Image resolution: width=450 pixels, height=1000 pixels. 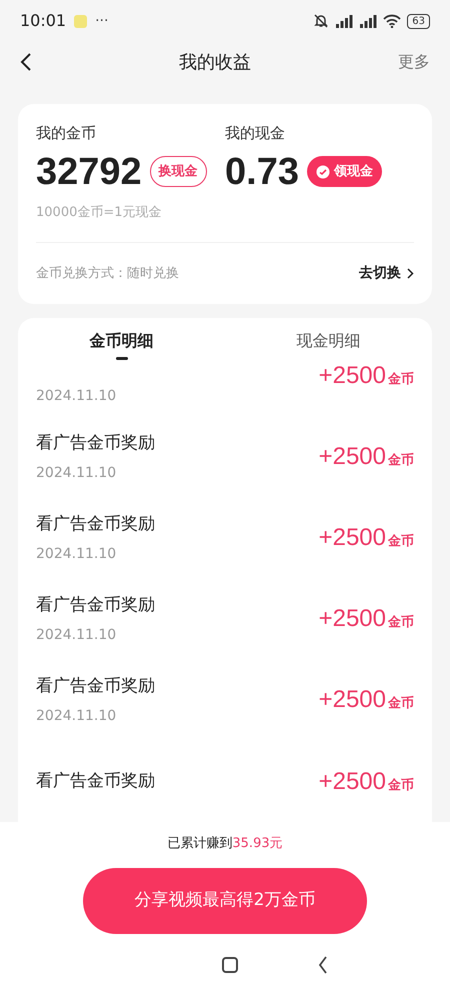 I want to click on coins-label: 我的金币, so click(x=66, y=133).